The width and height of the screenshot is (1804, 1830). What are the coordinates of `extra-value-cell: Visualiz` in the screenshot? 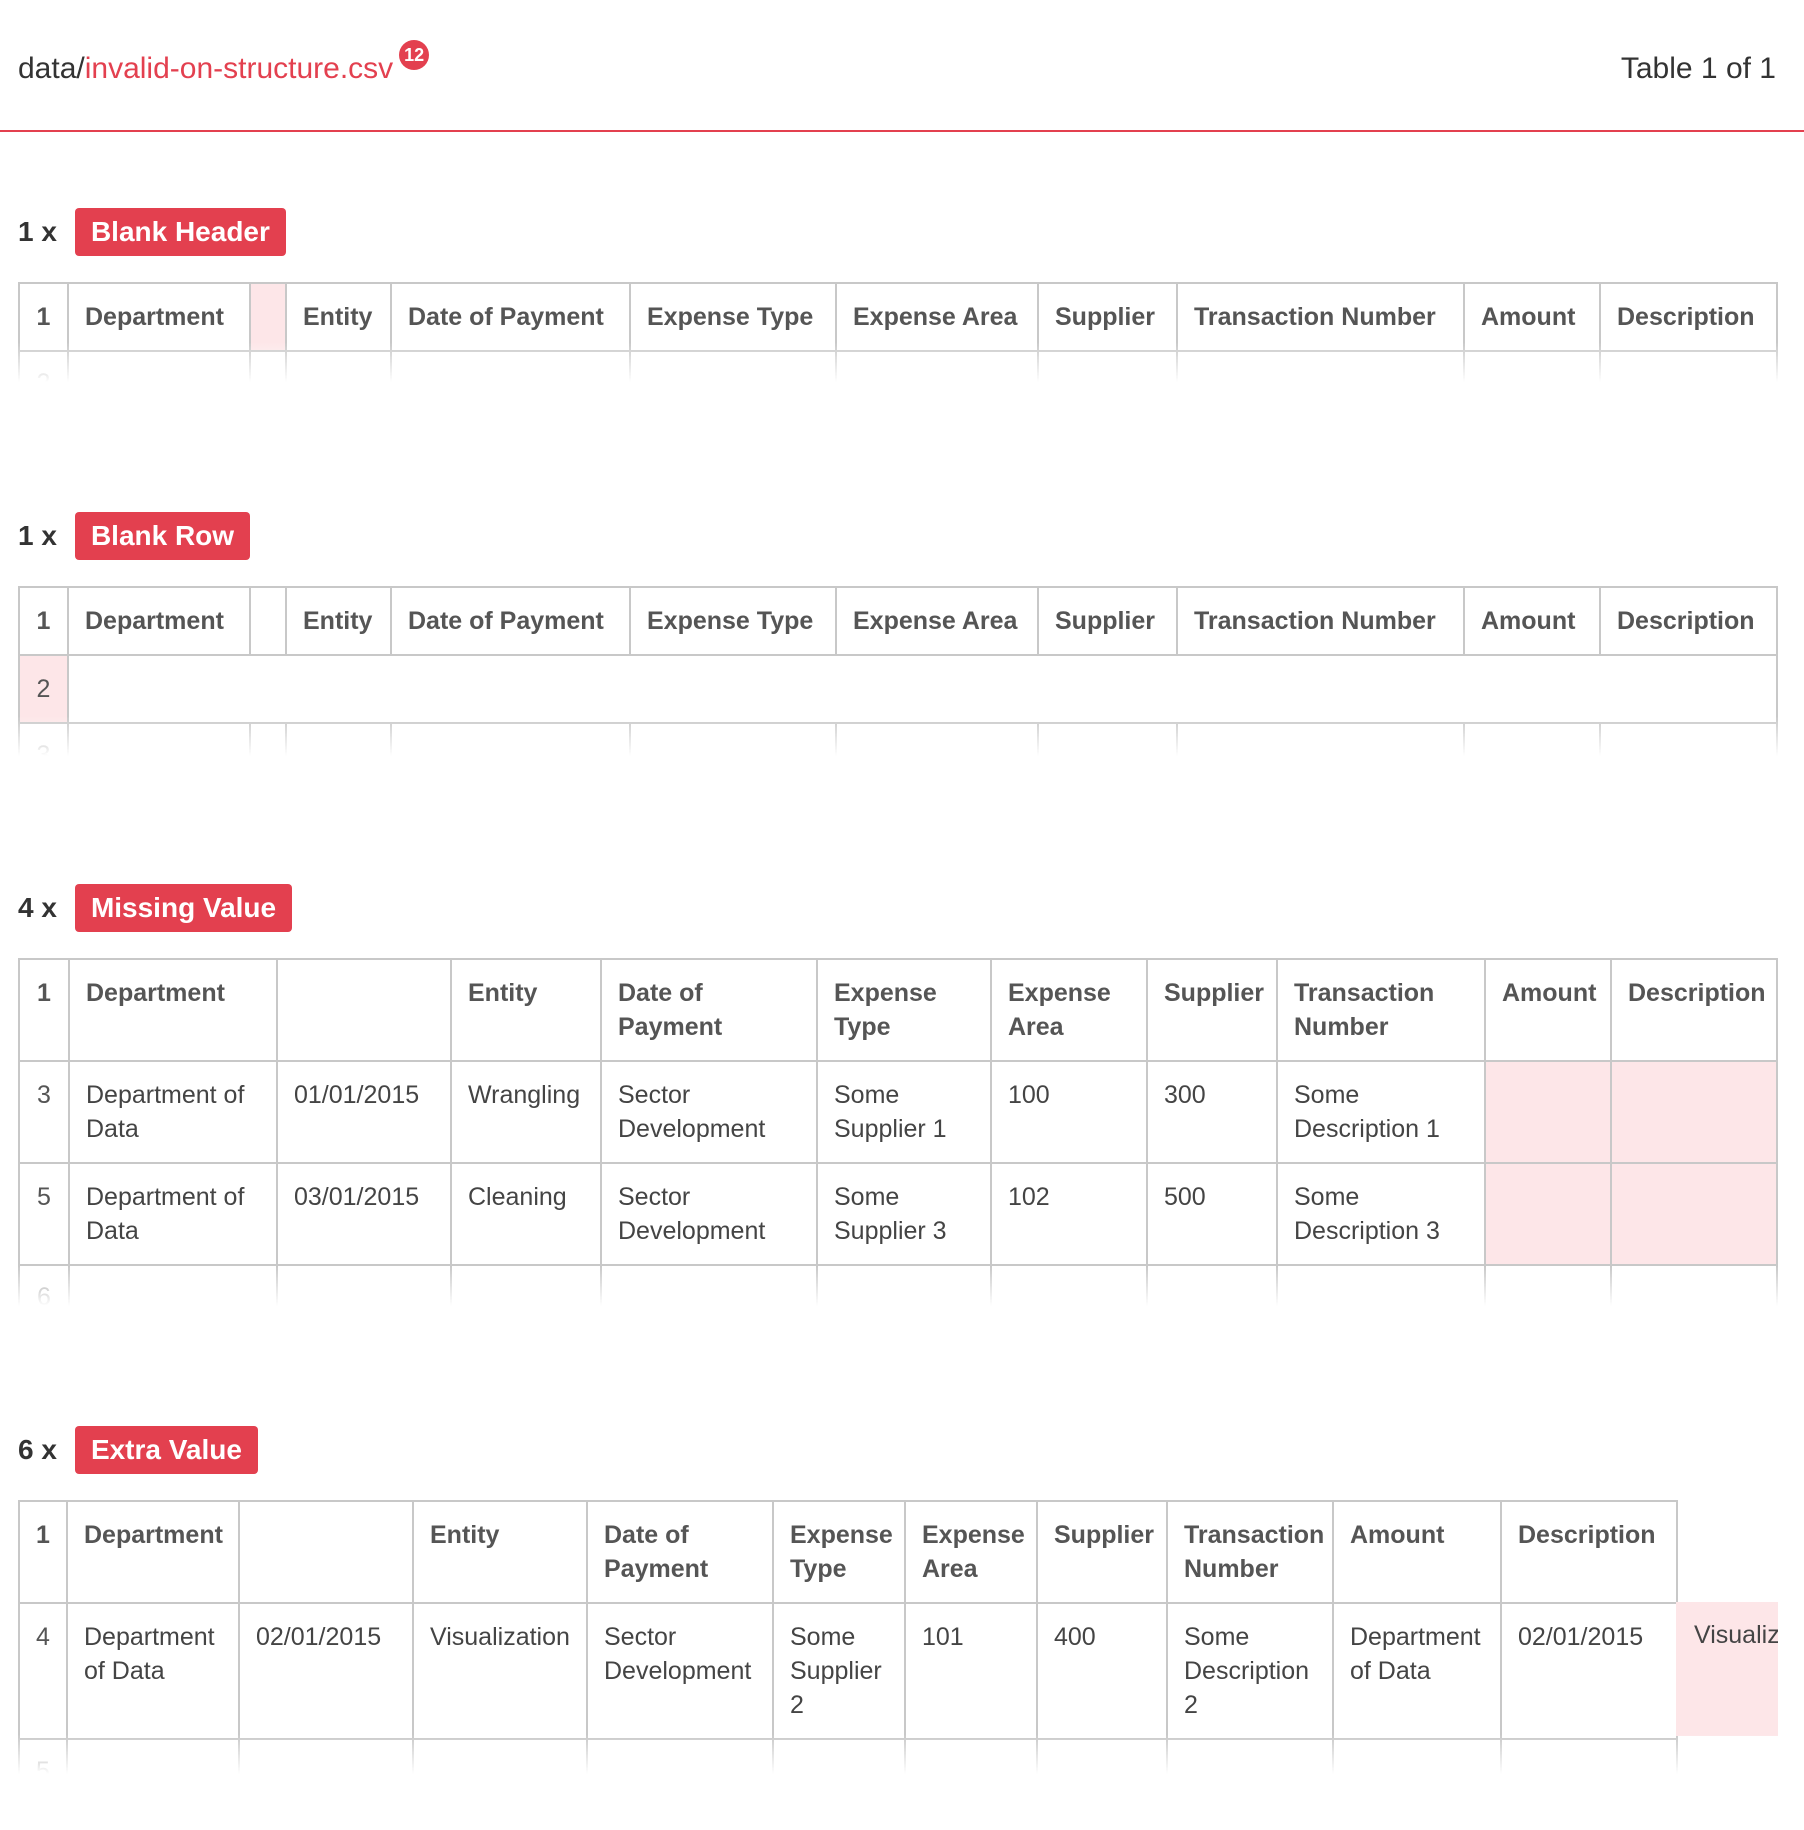 It's located at (1727, 1669).